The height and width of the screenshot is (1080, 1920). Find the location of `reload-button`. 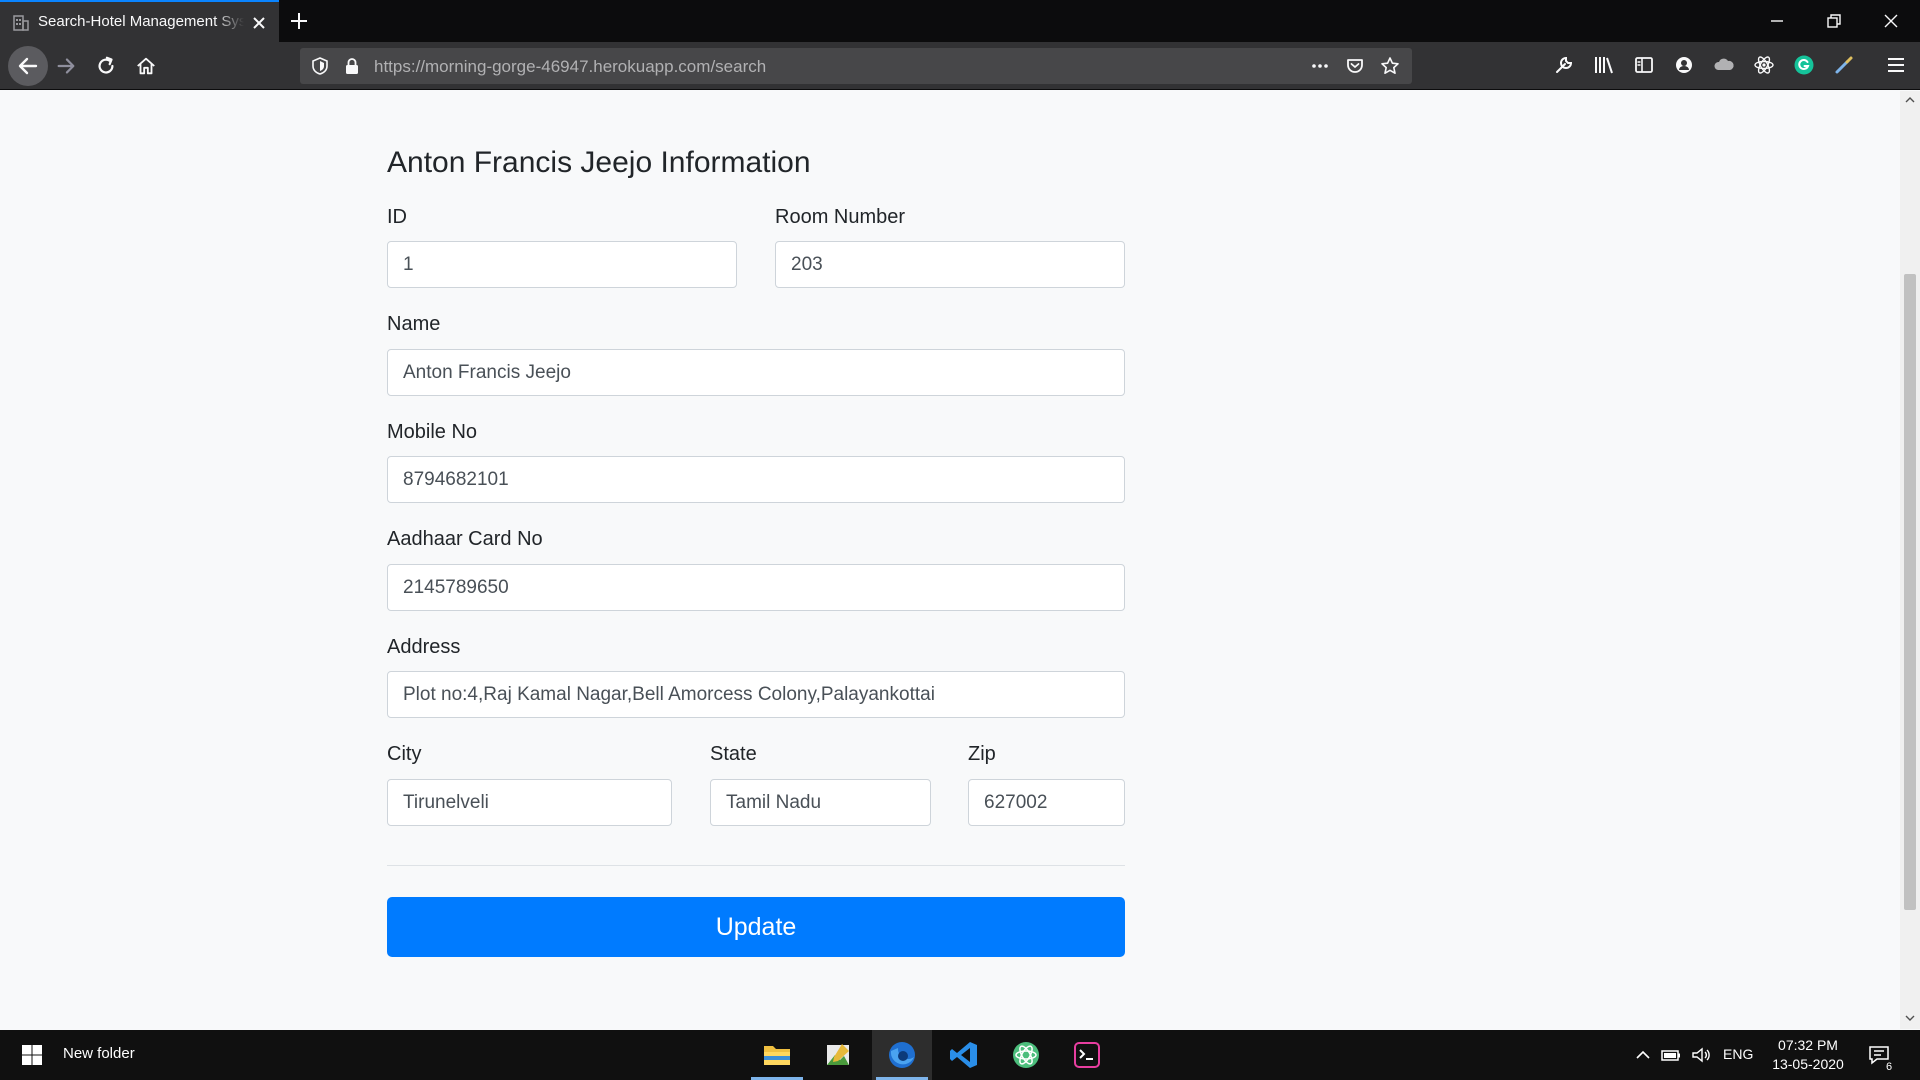

reload-button is located at coordinates (106, 66).